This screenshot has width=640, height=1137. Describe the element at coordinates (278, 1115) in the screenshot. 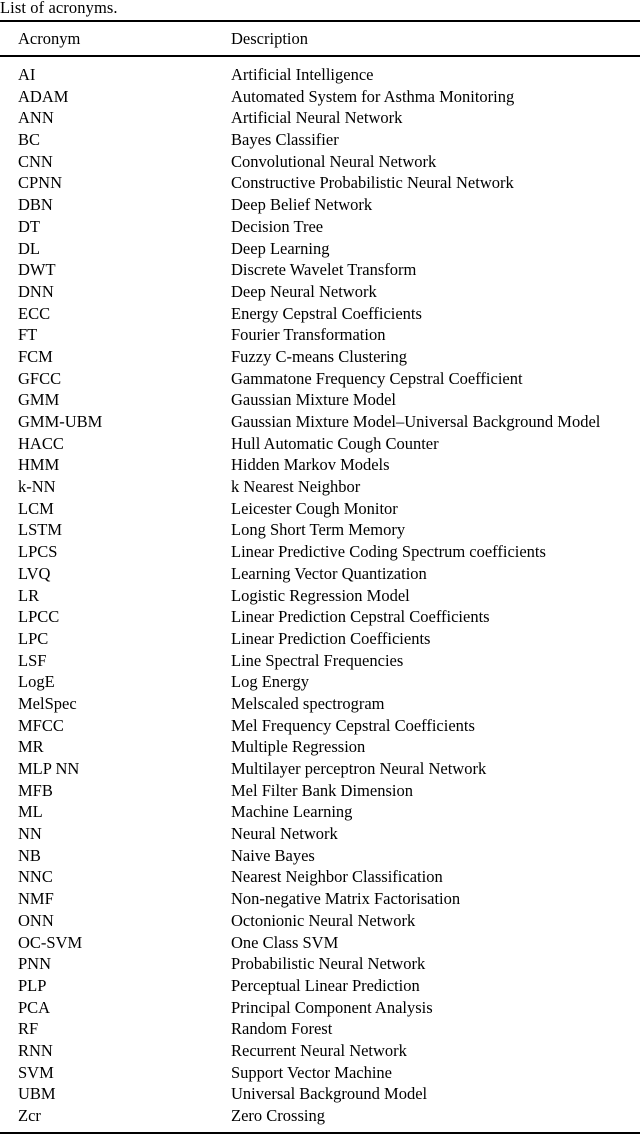

I see `cell-description: Zero Crossing` at that location.